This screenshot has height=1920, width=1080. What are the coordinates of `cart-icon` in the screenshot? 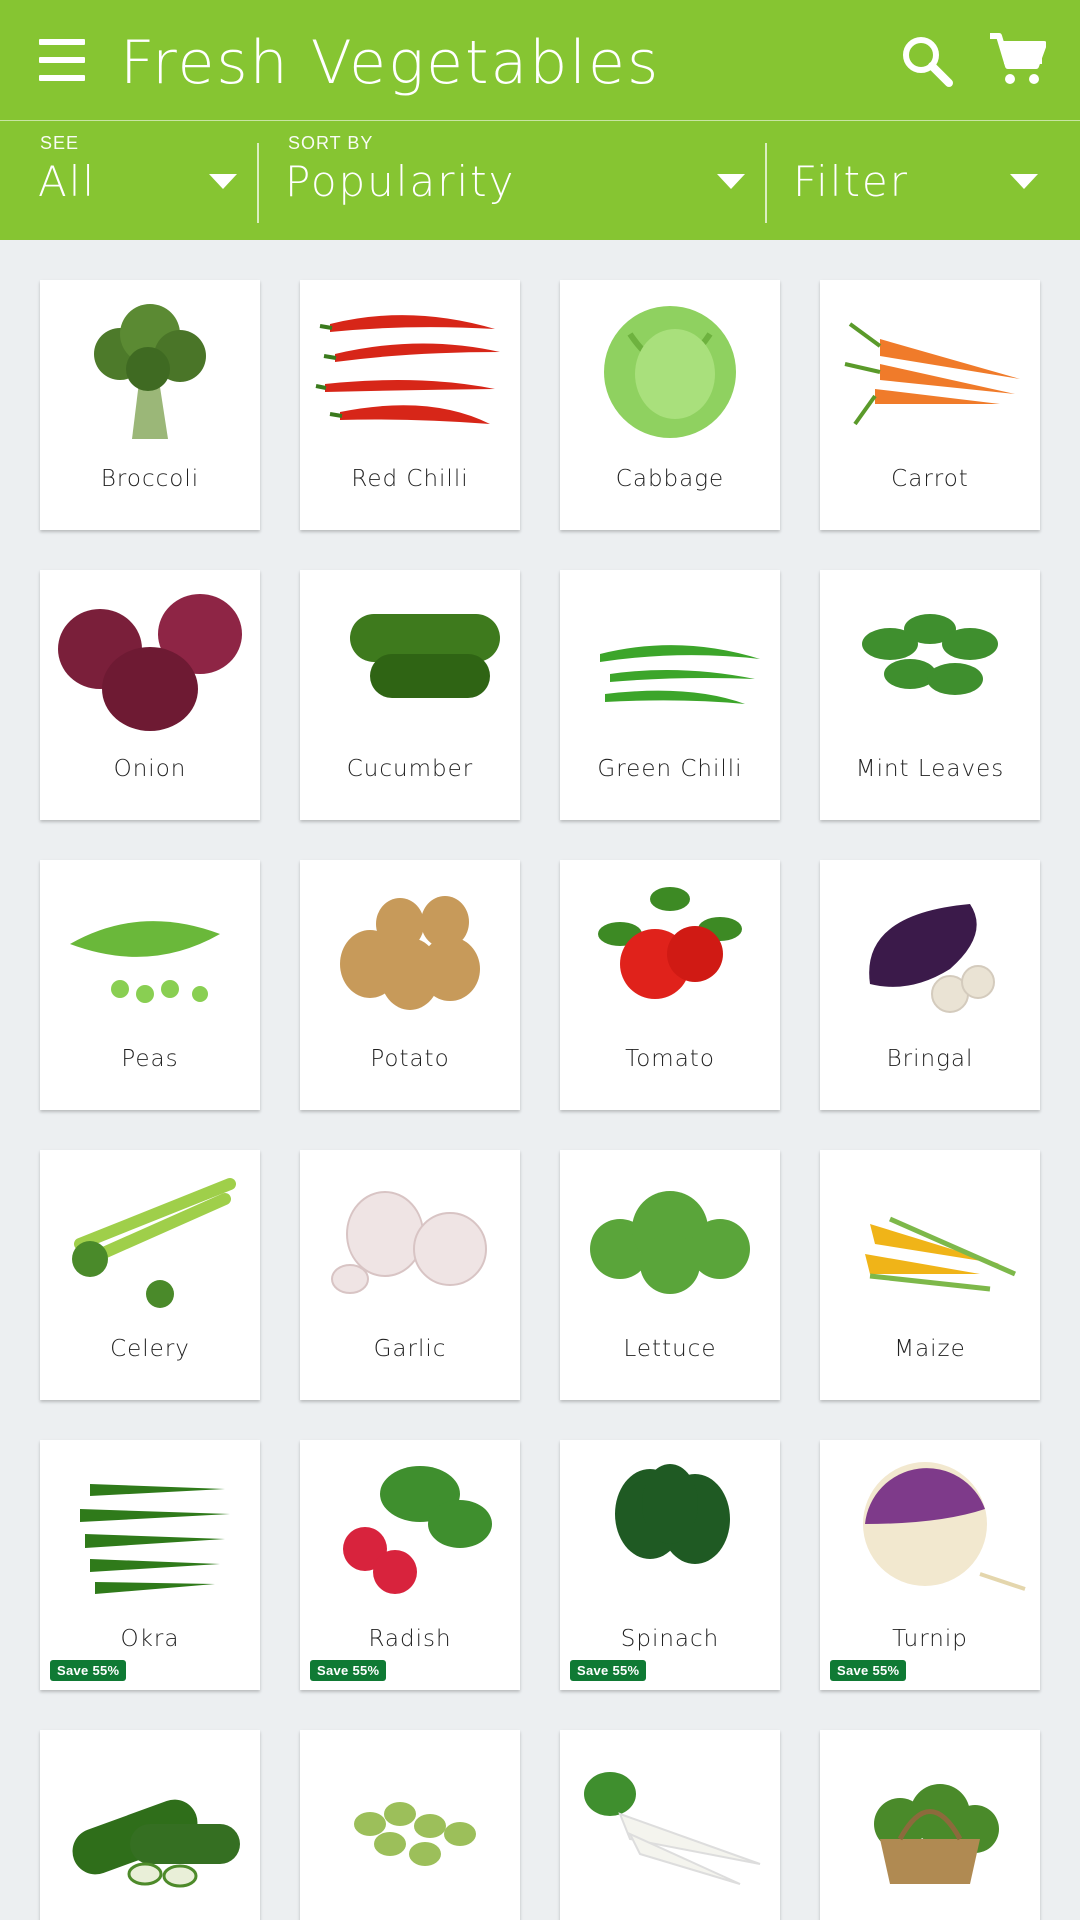 It's located at (1017, 60).